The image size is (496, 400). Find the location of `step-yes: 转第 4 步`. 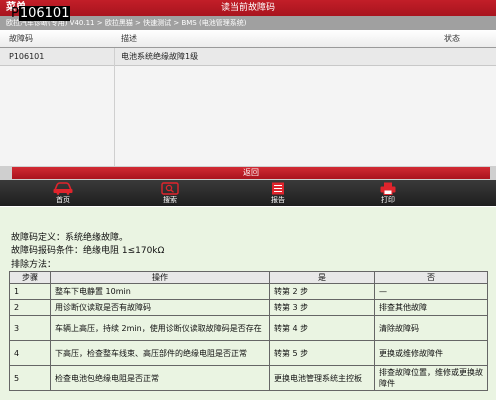

step-yes: 转第 4 步 is located at coordinates (322, 328).